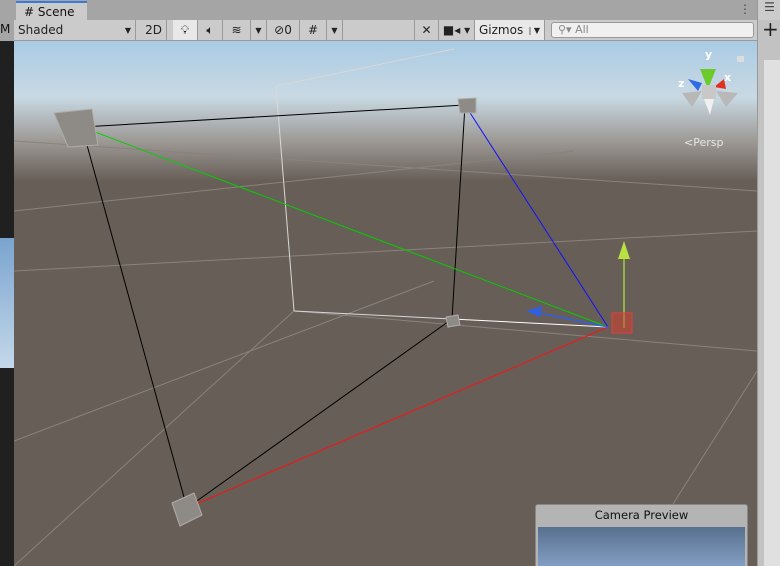 This screenshot has height=566, width=780. I want to click on lock-icon, so click(740, 59).